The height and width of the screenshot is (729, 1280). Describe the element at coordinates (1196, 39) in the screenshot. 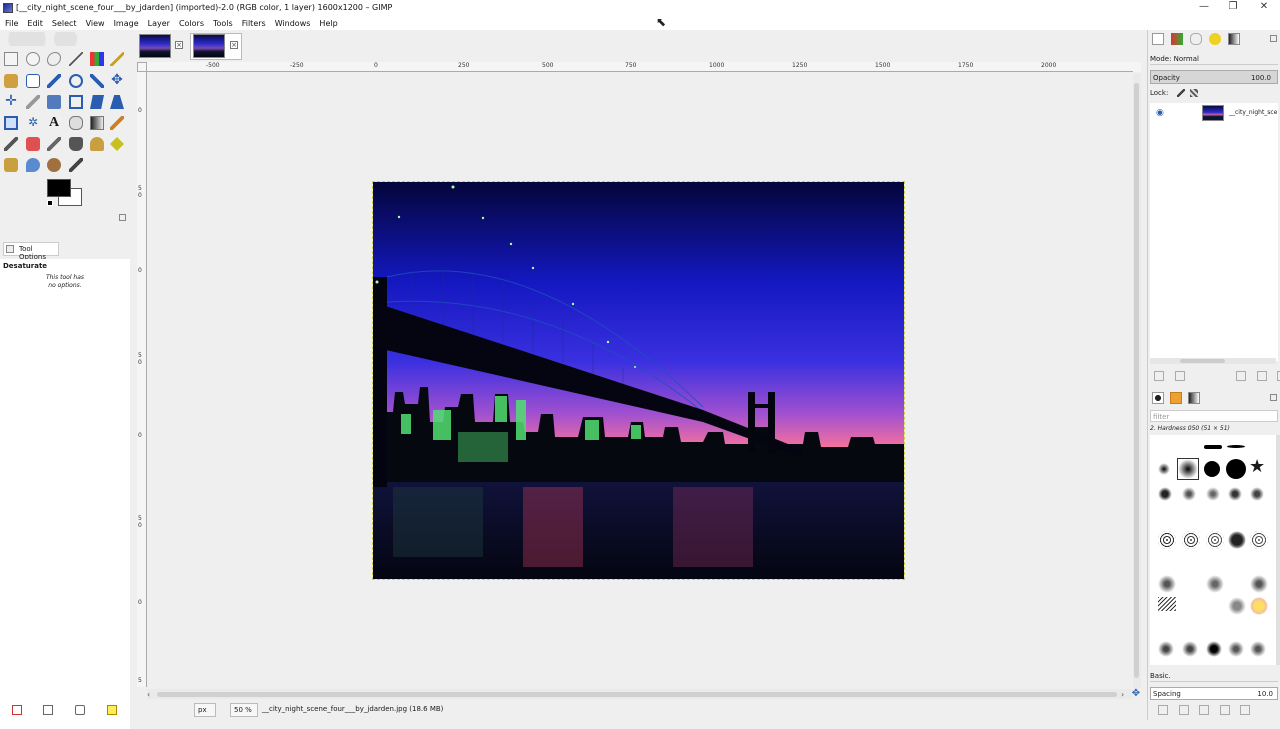

I see `paths-tab-icon` at that location.